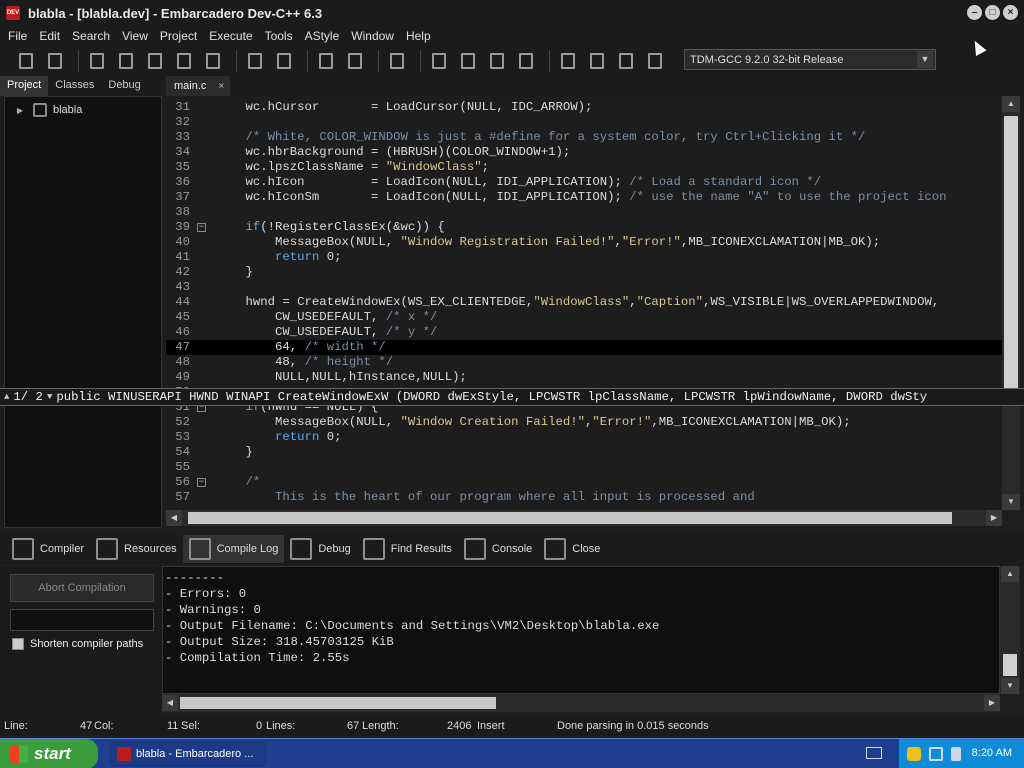  I want to click on code-line: 47 64, /* width */, so click(584, 347).